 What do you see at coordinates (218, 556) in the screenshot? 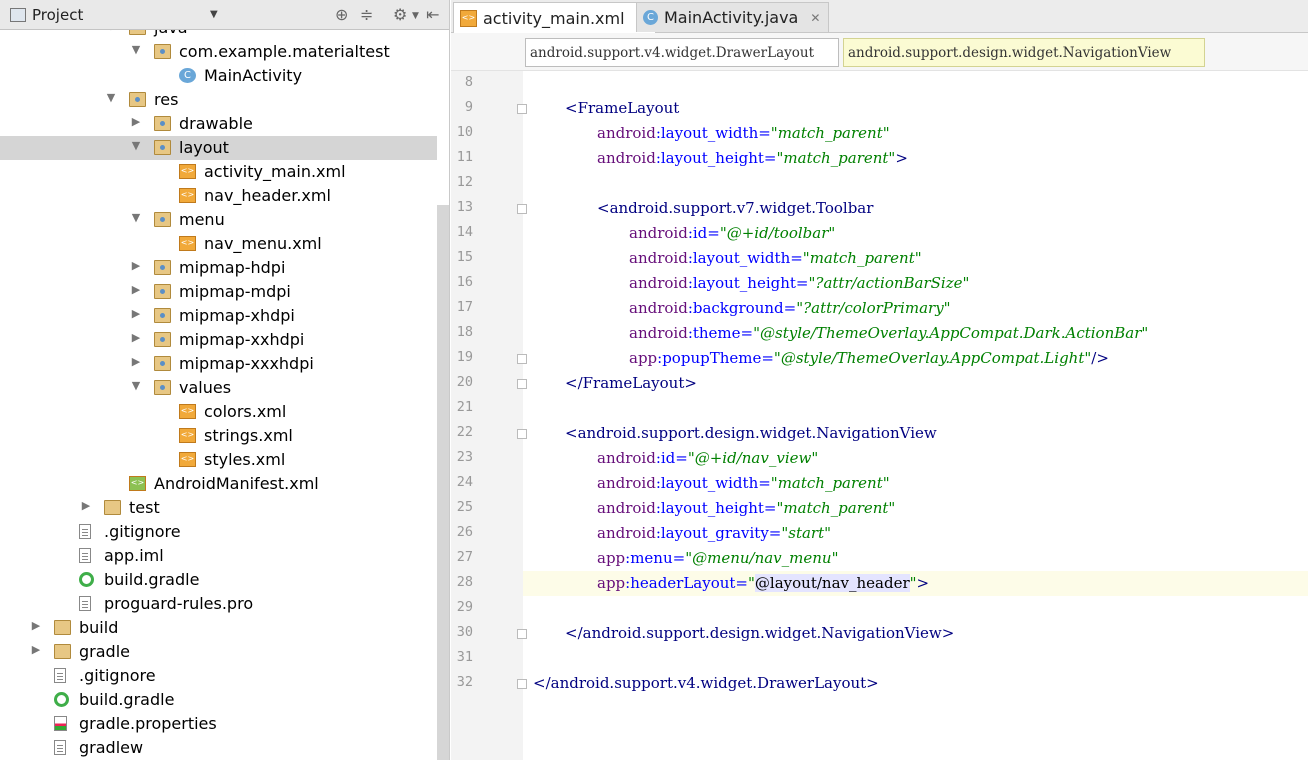
I see `tree-item: app.iml` at bounding box center [218, 556].